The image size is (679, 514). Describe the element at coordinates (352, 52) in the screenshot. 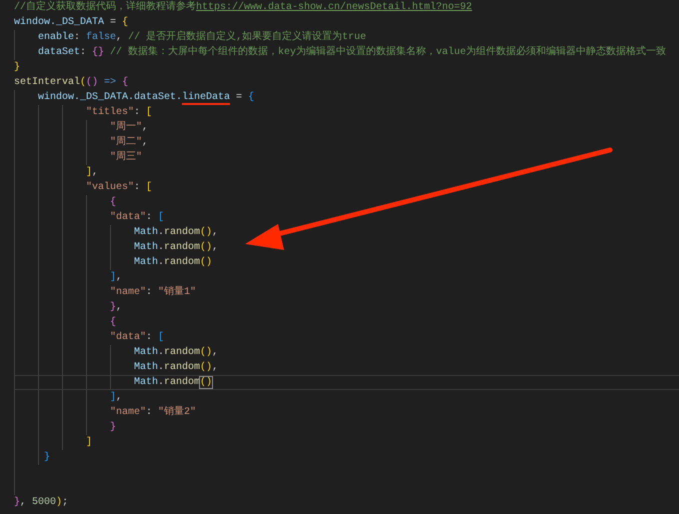

I see `code-line: dataSet: {} // 数据集：大屏中每个组件的数据，key为编辑器中设置的数据集名称，value为组件数据必须和编辑器中静态数据格式一致` at that location.